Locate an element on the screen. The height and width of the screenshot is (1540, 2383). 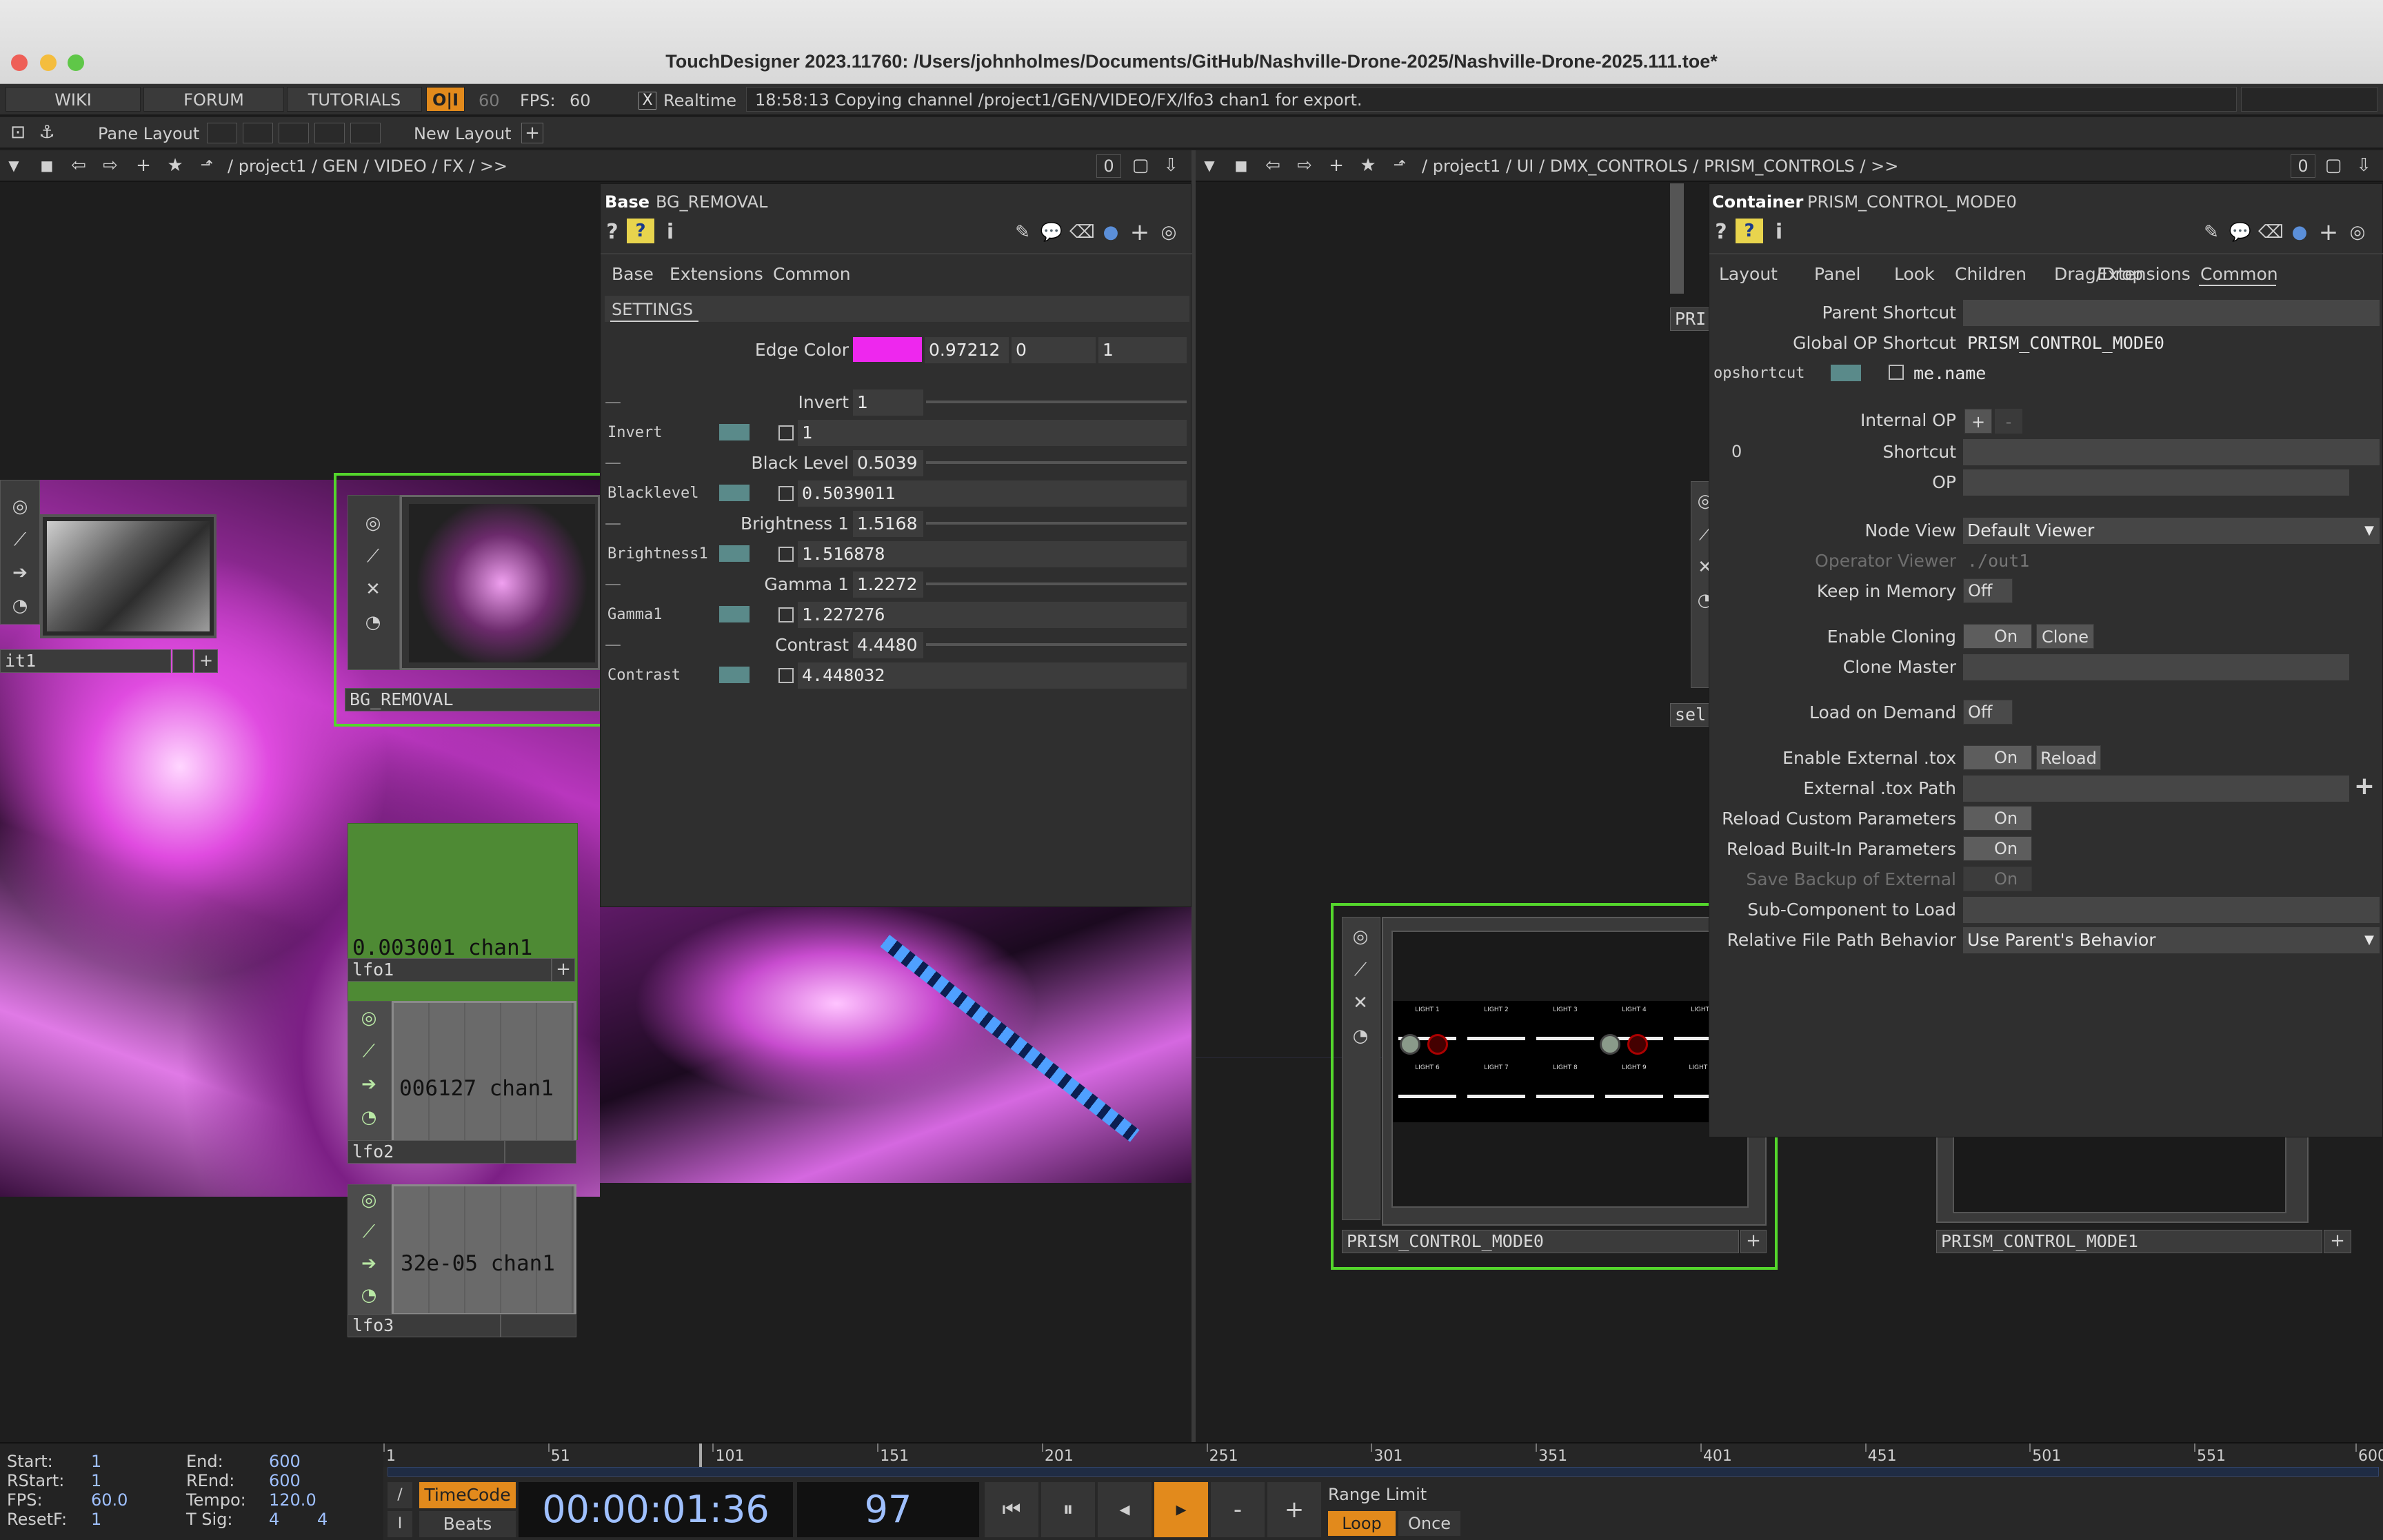
python-help-icon: ? is located at coordinates (1749, 231).